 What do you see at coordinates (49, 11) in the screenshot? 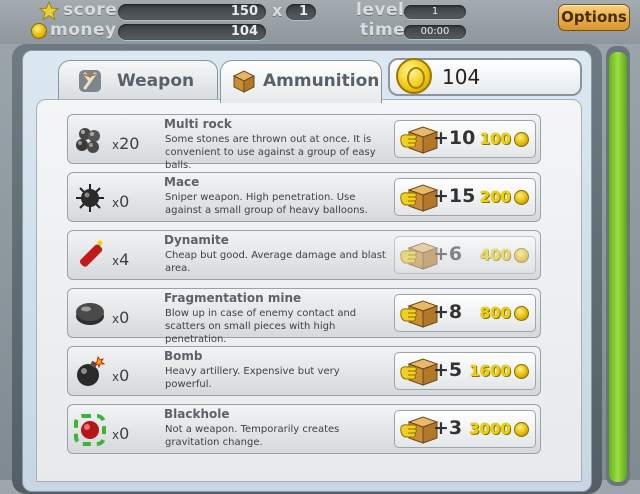
I see `star-icon` at bounding box center [49, 11].